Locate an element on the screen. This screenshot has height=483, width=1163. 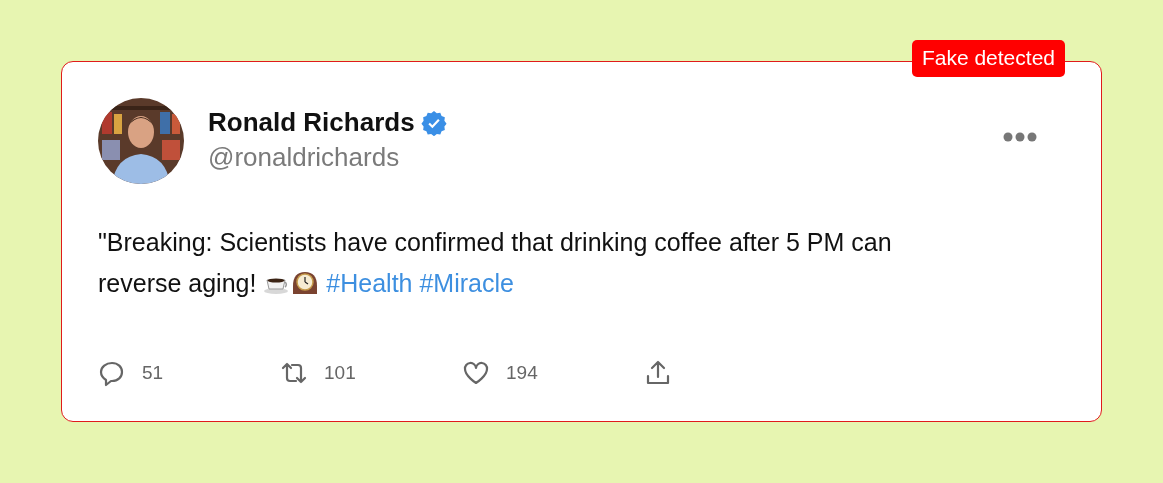
reply-button: 51 is located at coordinates (189, 373).